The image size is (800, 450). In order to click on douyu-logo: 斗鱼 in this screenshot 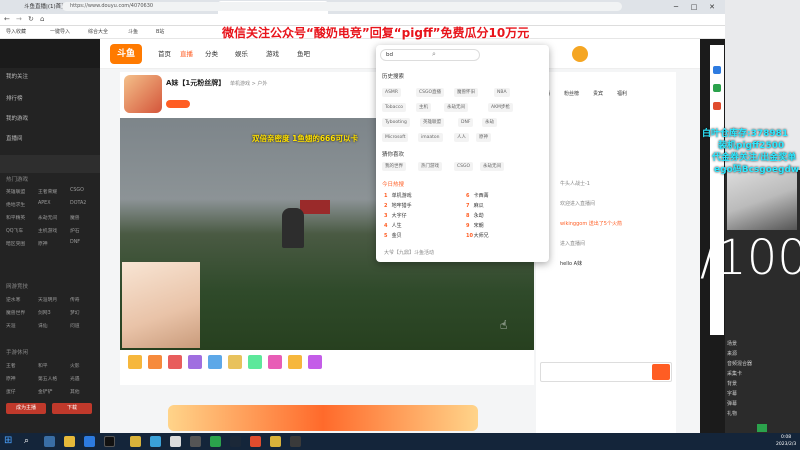, I will do `click(126, 54)`.